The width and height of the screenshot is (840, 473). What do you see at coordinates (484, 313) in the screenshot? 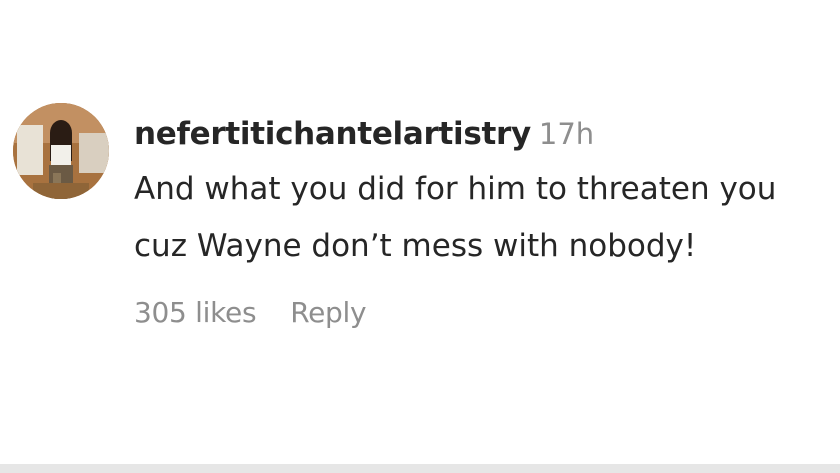
I see `comment-actions: 305 likes Reply` at bounding box center [484, 313].